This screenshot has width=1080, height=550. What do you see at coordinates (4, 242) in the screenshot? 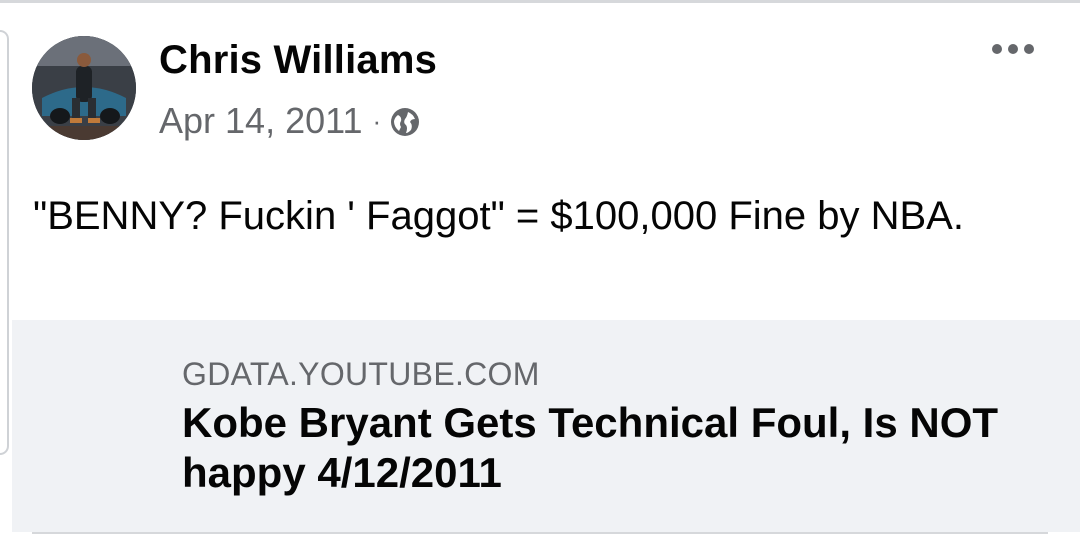
I see `adjacent-card-edge` at bounding box center [4, 242].